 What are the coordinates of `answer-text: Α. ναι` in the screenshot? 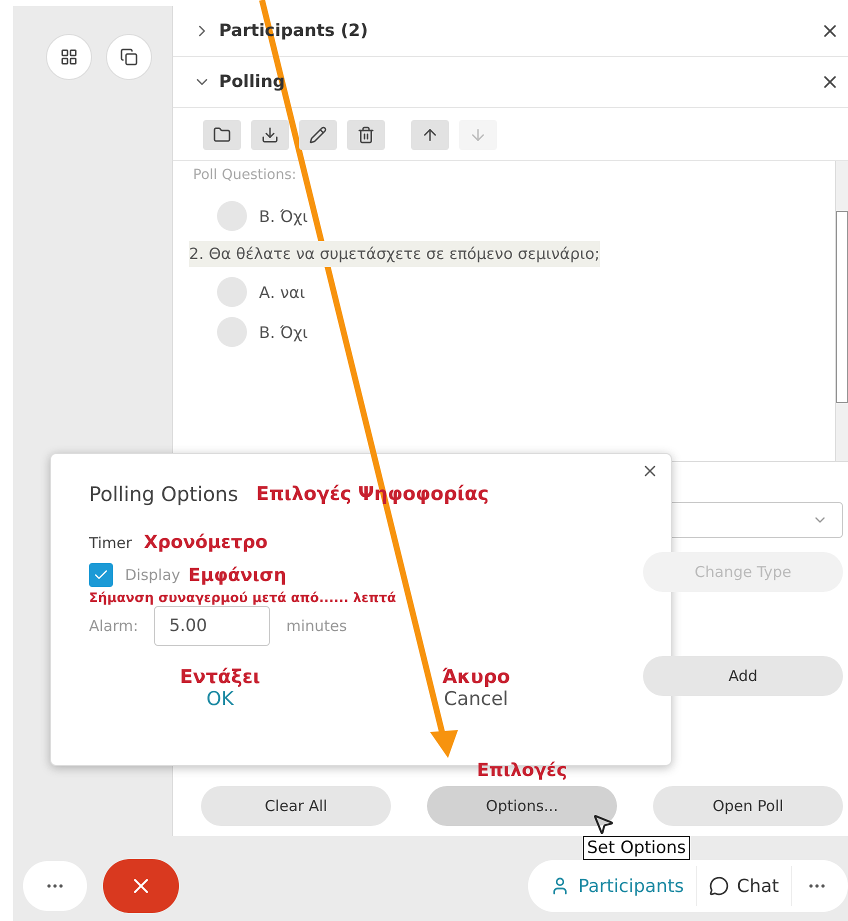 It's located at (282, 292).